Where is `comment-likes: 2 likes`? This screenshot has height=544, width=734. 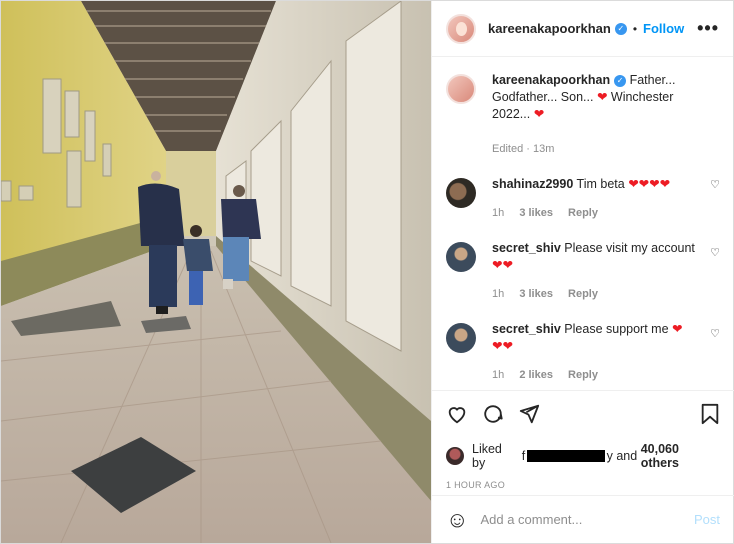
comment-likes: 2 likes is located at coordinates (536, 375).